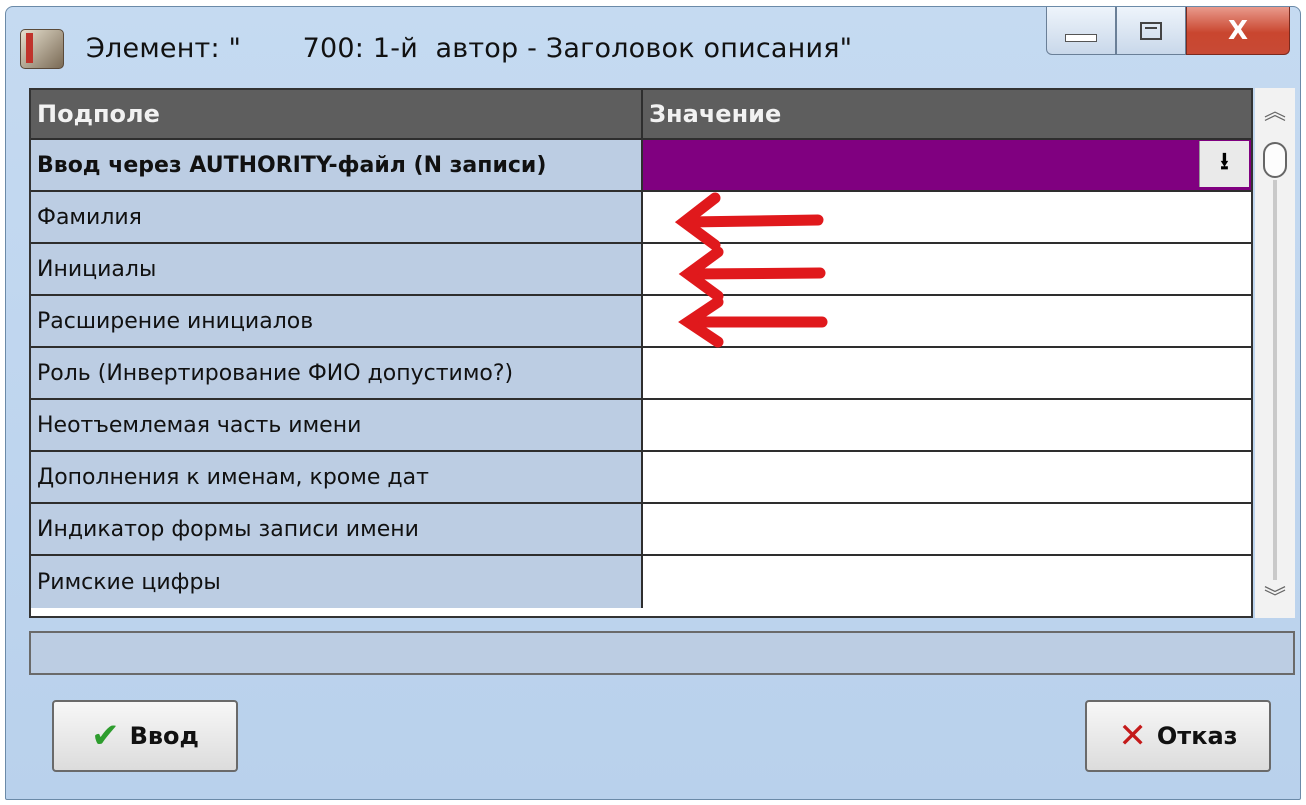 This screenshot has height=805, width=1306. I want to click on grid-row: Ввод через AUTHORITY-файл (N записи) ⭳, so click(641, 166).